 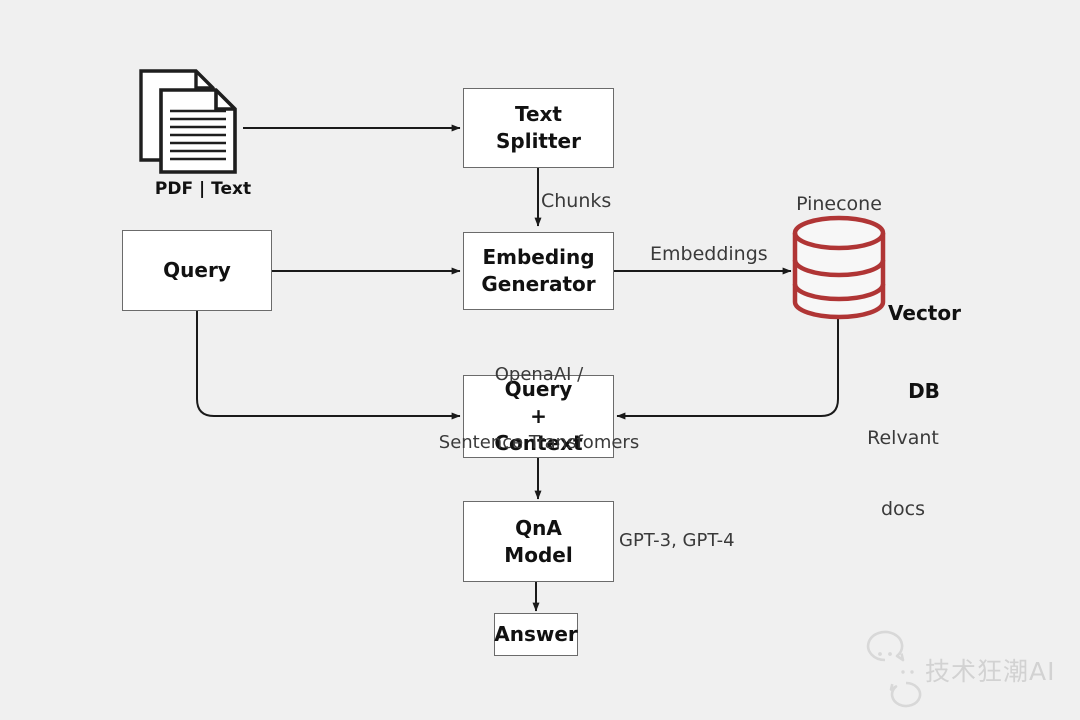 What do you see at coordinates (539, 442) in the screenshot?
I see `embedding-sublabel-line-2: Sentence Transfomers` at bounding box center [539, 442].